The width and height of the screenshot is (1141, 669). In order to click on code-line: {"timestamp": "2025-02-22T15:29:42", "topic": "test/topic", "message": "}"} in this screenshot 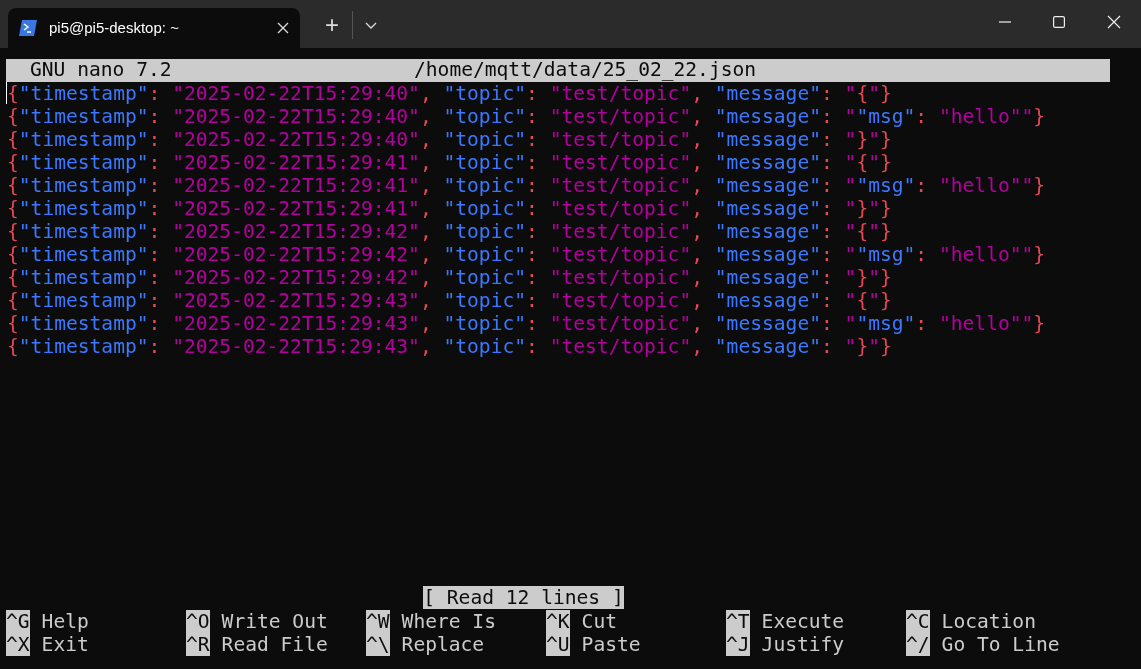, I will do `click(449, 277)`.